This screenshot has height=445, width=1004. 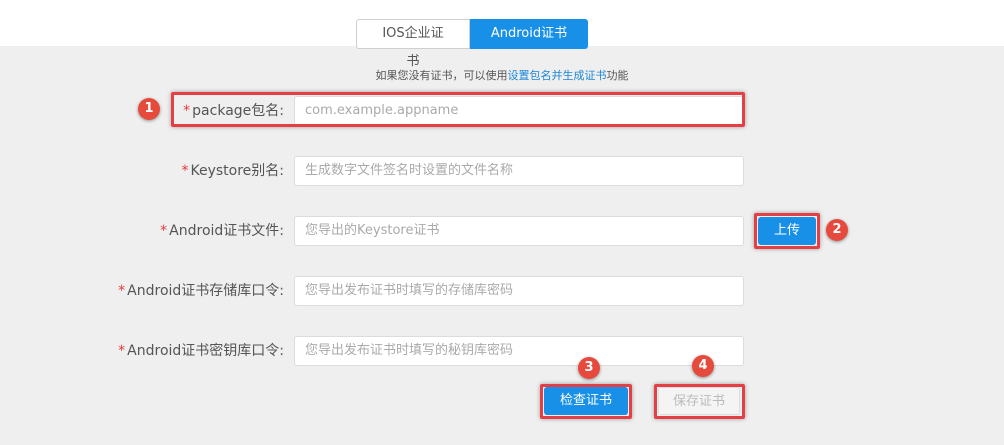 What do you see at coordinates (237, 171) in the screenshot?
I see `alias-label-text: Keystore别名:` at bounding box center [237, 171].